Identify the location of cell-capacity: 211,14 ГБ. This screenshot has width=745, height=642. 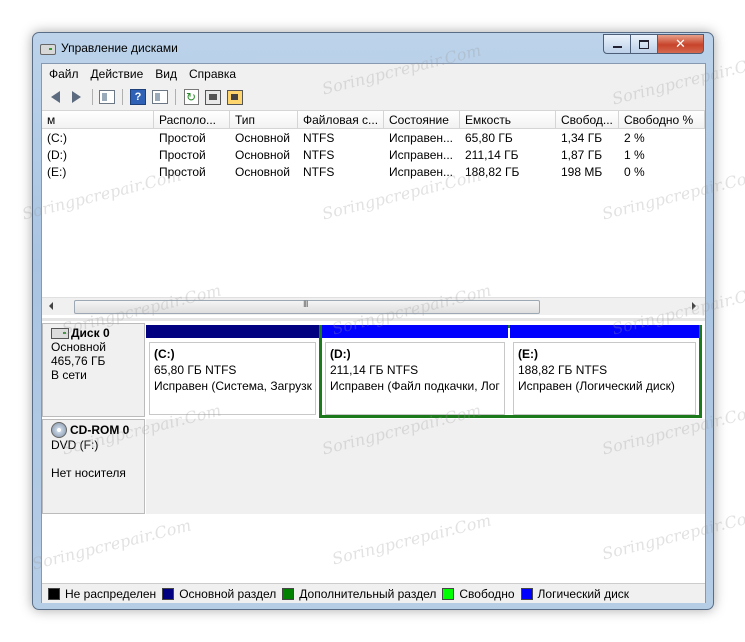
(492, 155).